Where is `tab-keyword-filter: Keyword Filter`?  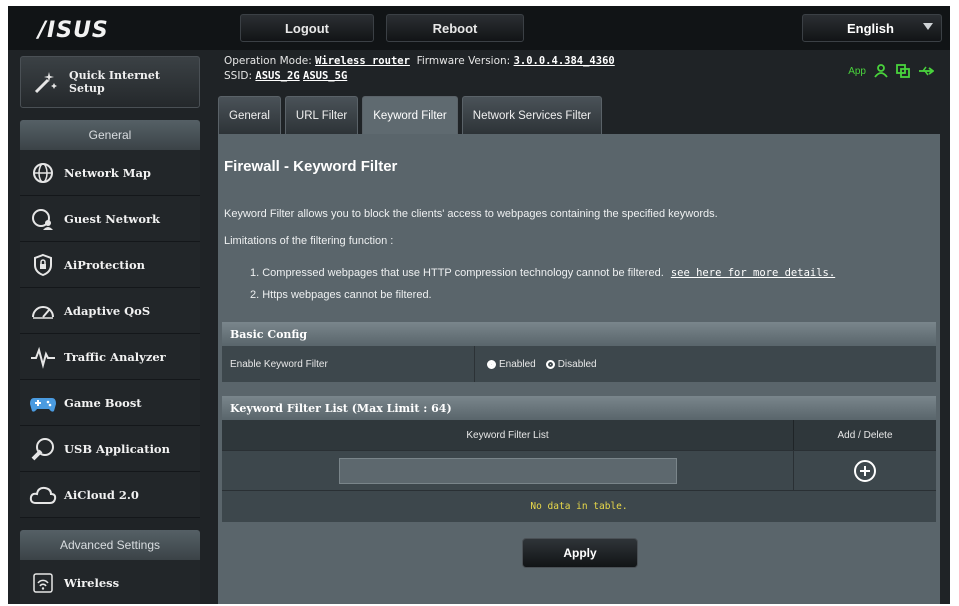 tab-keyword-filter: Keyword Filter is located at coordinates (410, 115).